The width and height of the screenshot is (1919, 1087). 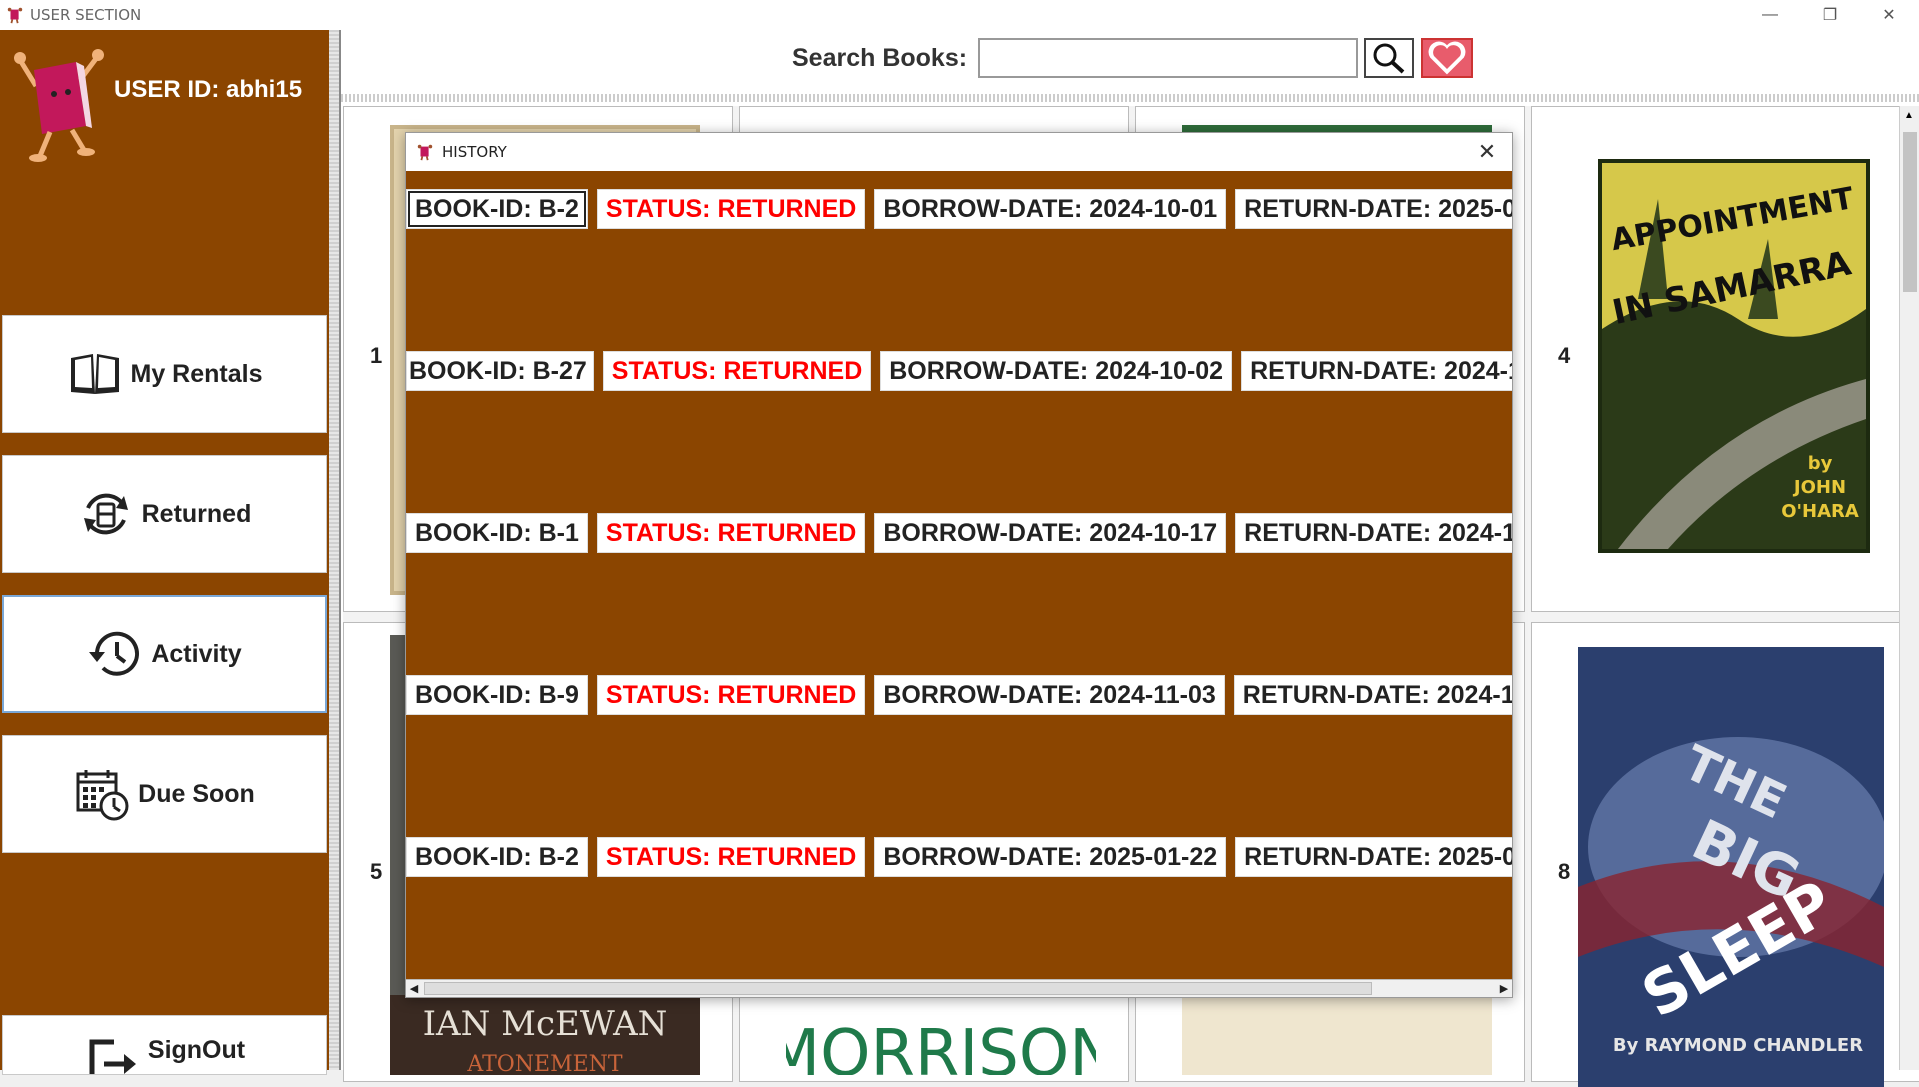 I want to click on magnifier-icon, so click(x=1389, y=58).